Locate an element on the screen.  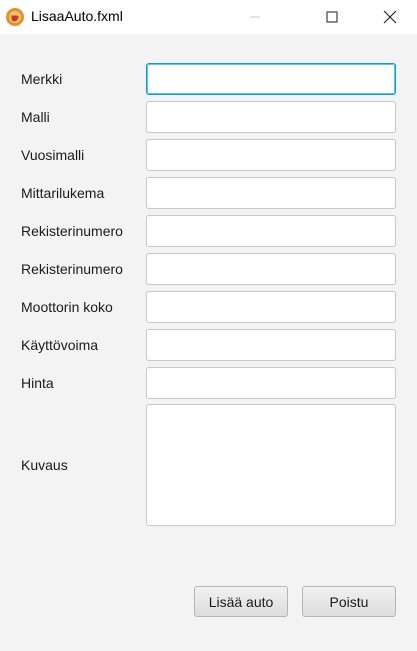
field-label-hinta: Hinta is located at coordinates (37, 383).